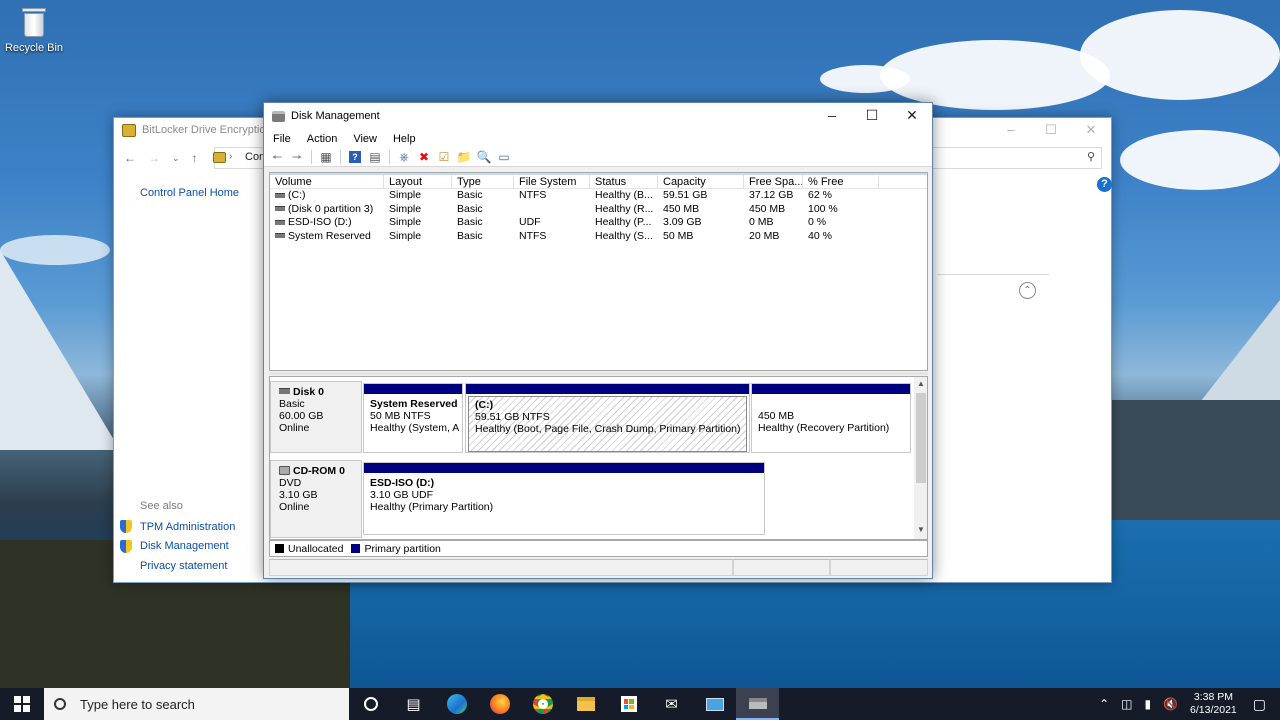 The image size is (1280, 720). What do you see at coordinates (920, 531) in the screenshot?
I see `scroll-down-icon: ▼` at bounding box center [920, 531].